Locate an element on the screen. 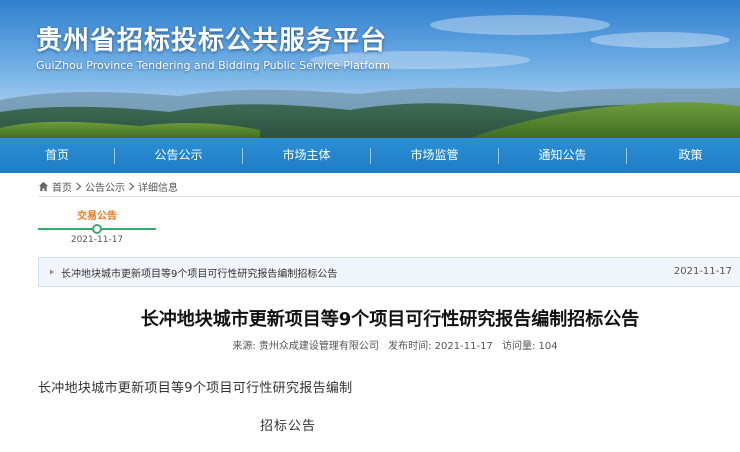 The image size is (740, 452). main-nav: 首页 公告公示 市场主体 市场监管 通知公告 政策 is located at coordinates (370, 155).